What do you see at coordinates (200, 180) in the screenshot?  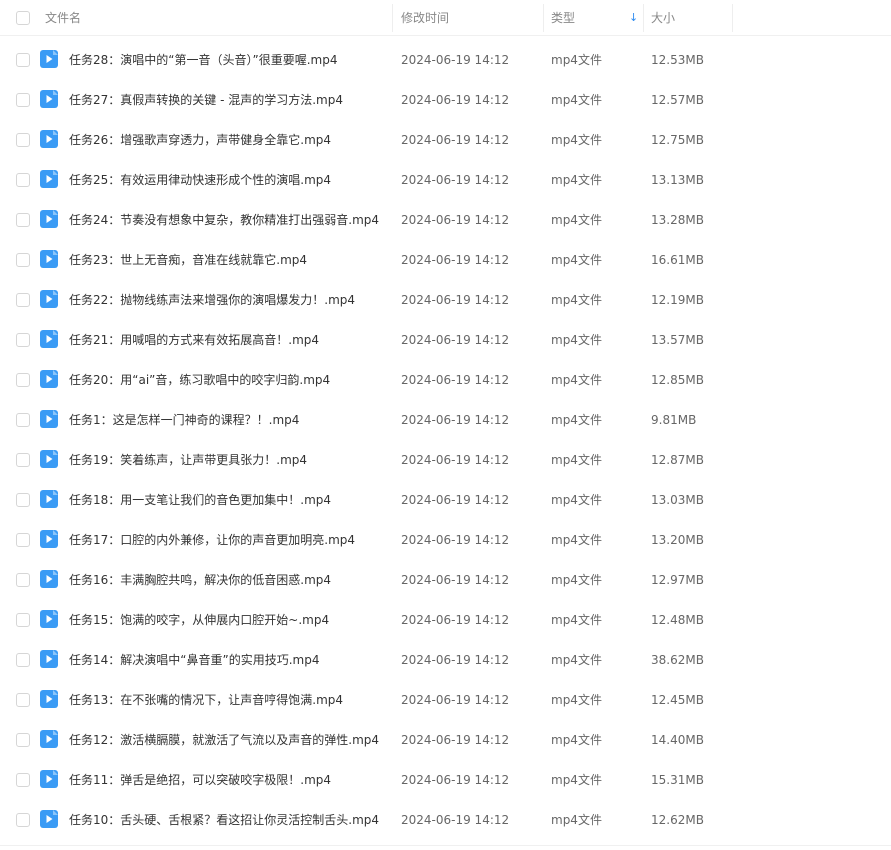 I see `file-name: 任务25：有效运用律动快速形成个性的演唱.mp4` at bounding box center [200, 180].